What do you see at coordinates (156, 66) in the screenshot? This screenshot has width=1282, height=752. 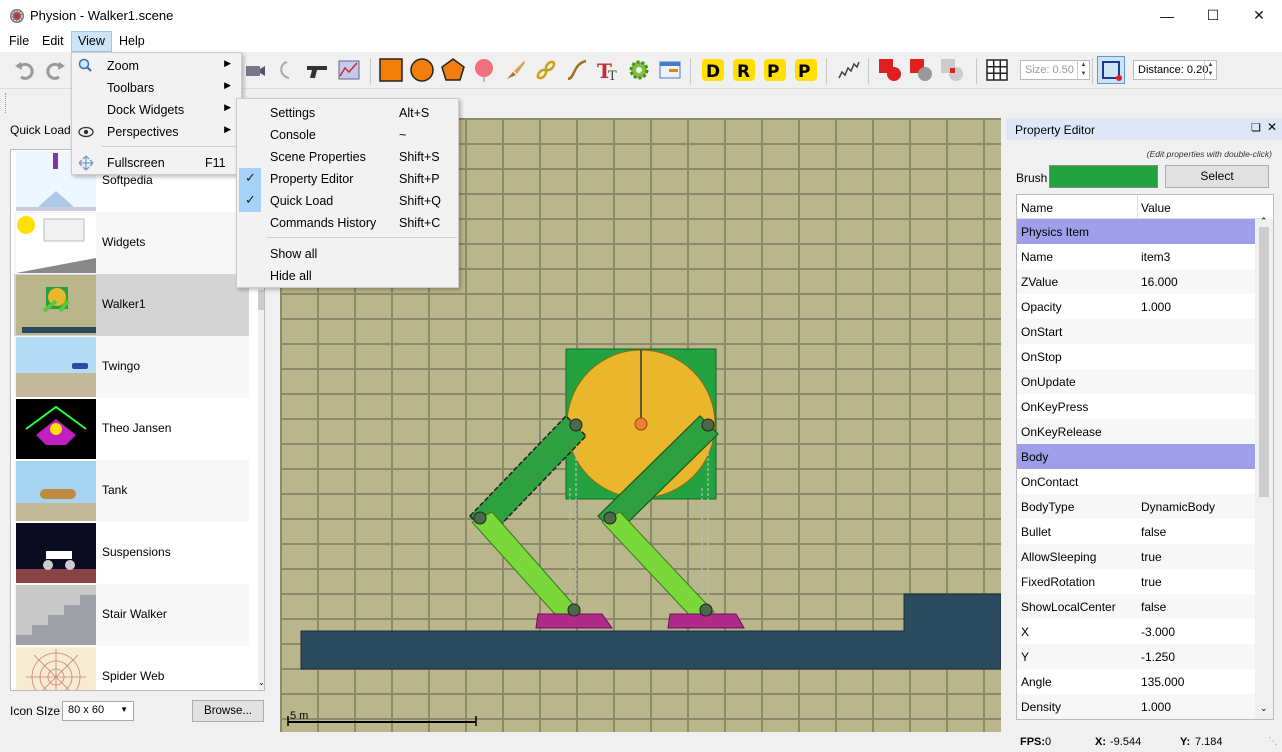 I see `menu-item-zoom: Zoom ▶` at bounding box center [156, 66].